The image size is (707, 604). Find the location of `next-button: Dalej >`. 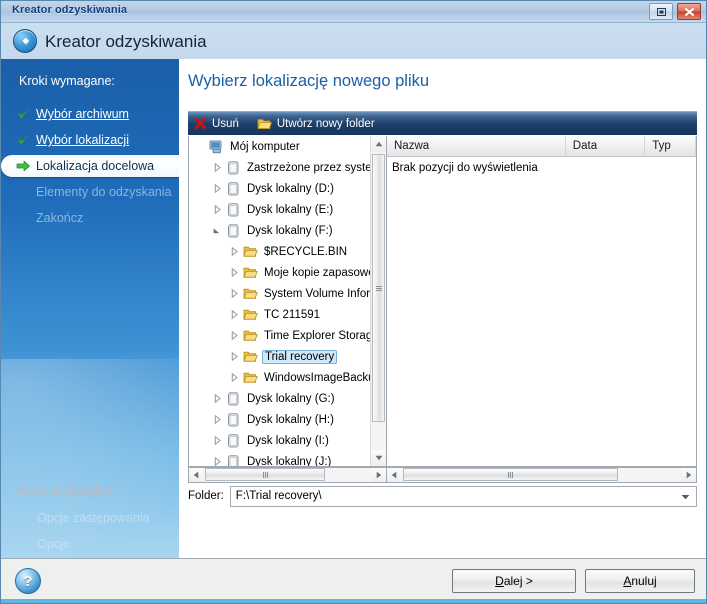

next-button: Dalej > is located at coordinates (514, 581).